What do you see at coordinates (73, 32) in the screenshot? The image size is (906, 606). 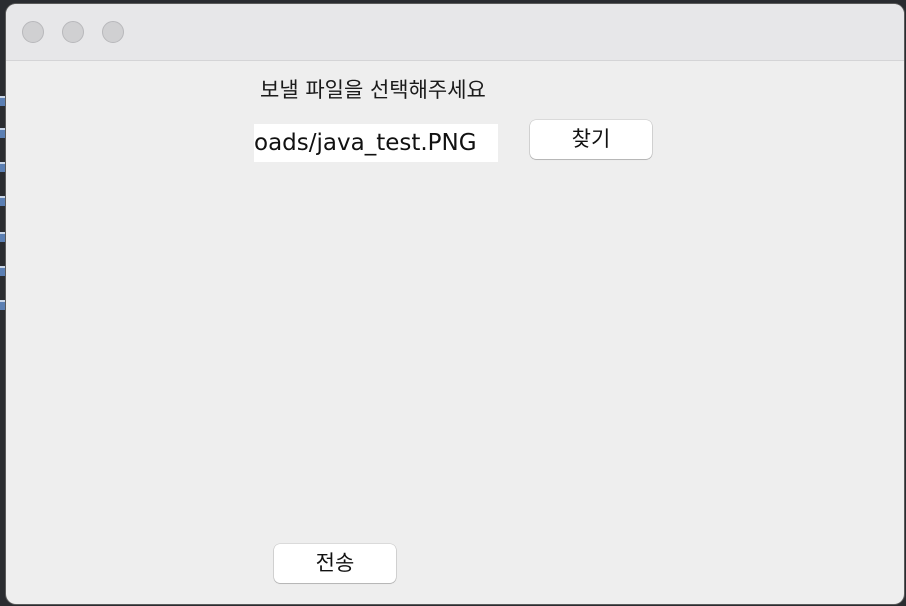 I see `minimize-window-button` at bounding box center [73, 32].